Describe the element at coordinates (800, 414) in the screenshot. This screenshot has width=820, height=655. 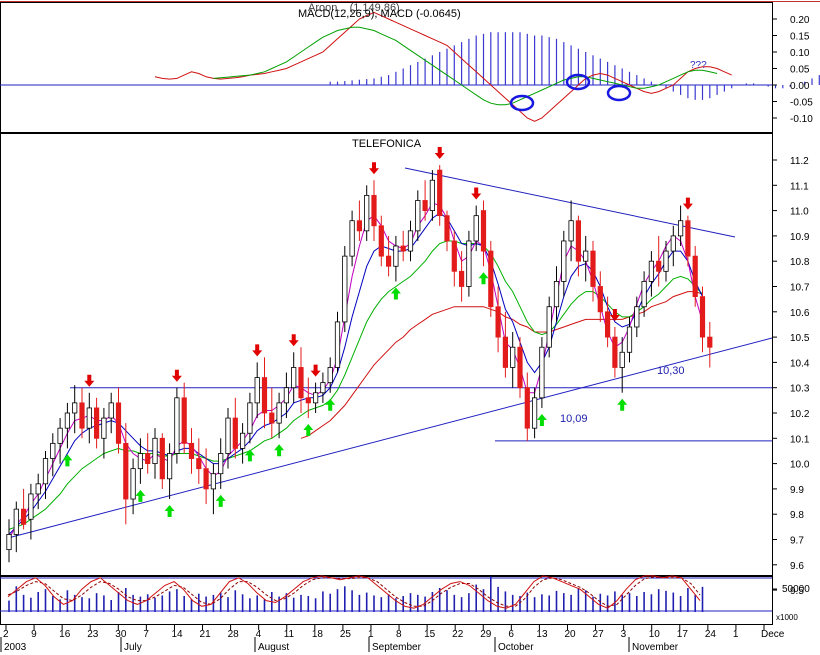
I see `price-tick-label: 10.2` at that location.